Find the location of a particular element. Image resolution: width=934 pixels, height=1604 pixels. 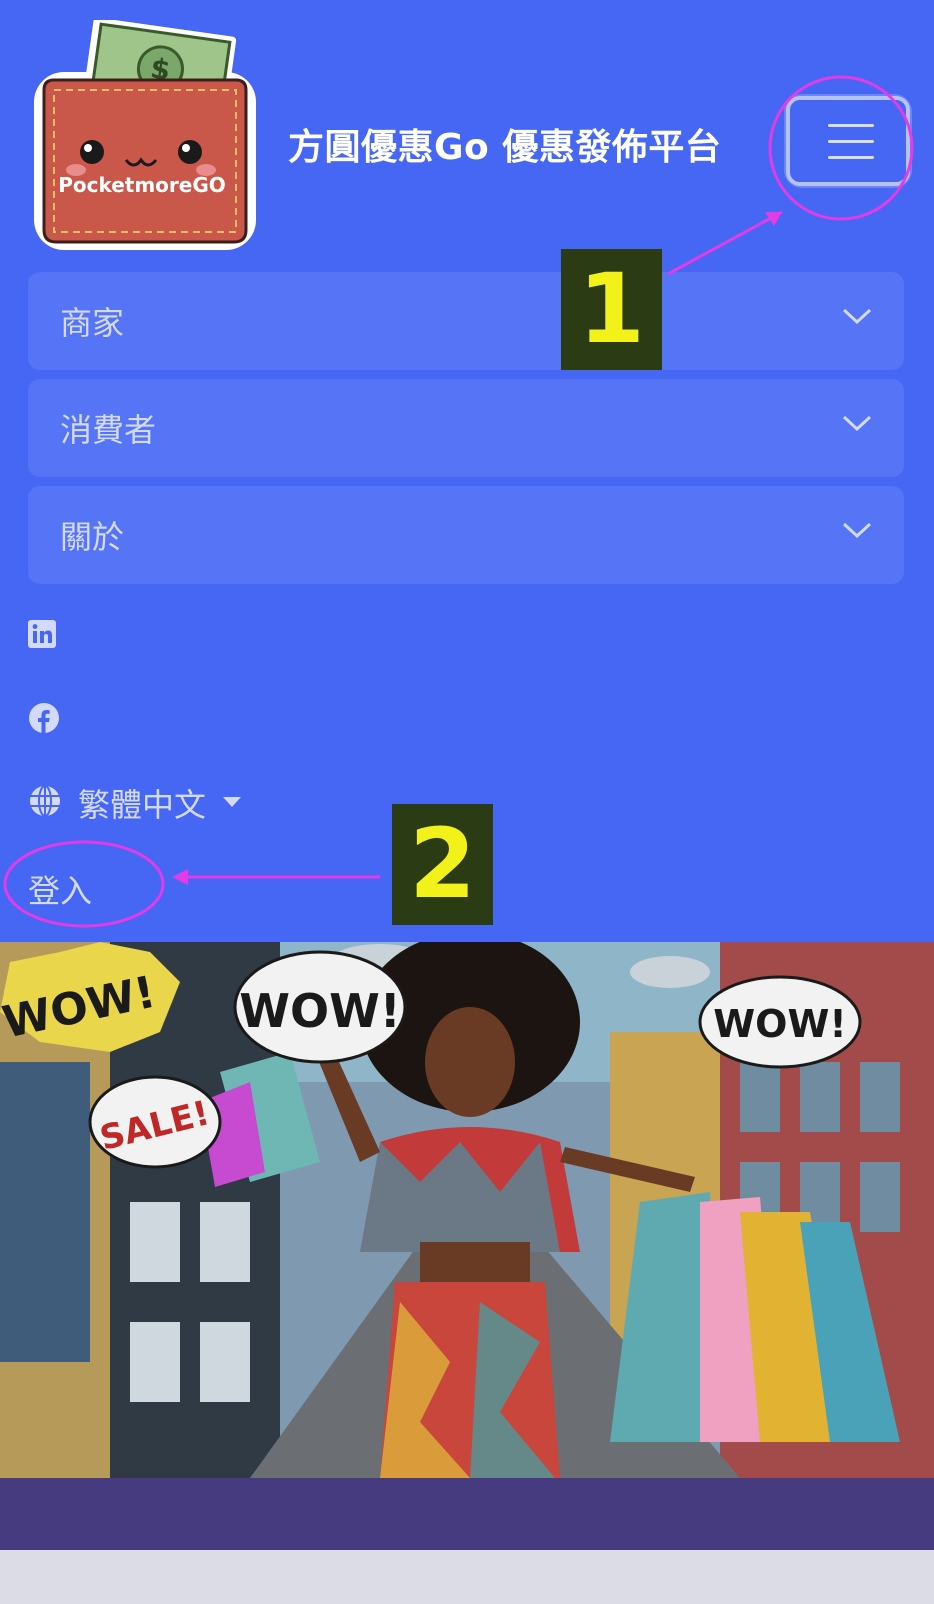

linkedin-icon is located at coordinates (42, 634).